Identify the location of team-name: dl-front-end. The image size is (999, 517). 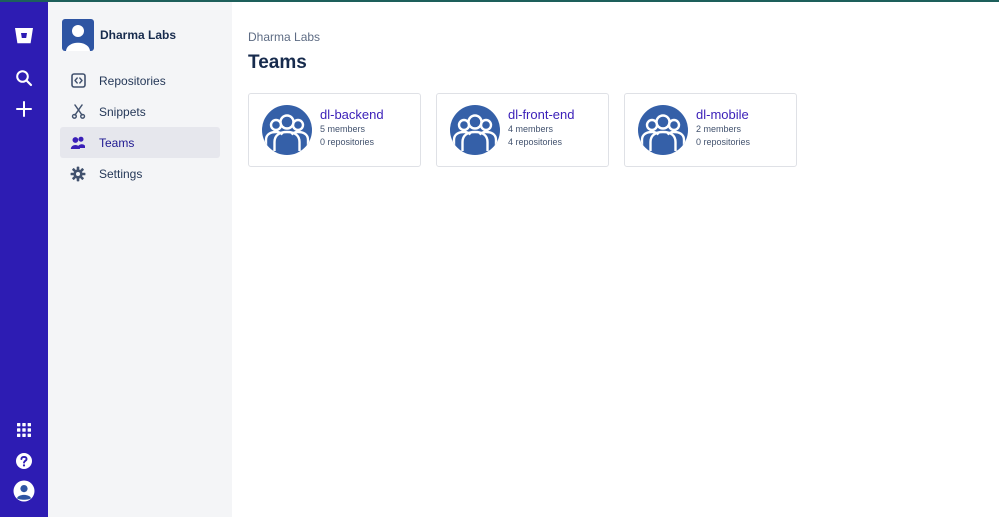
(541, 114).